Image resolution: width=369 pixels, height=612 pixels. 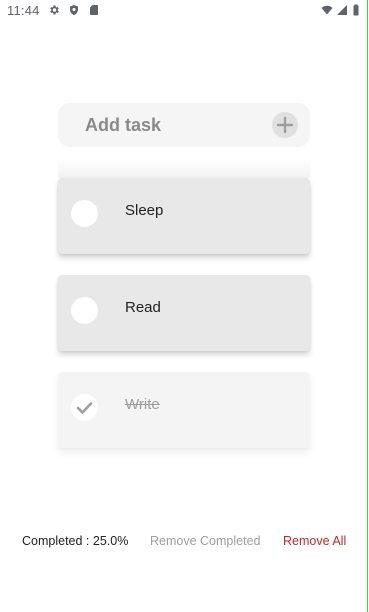 I want to click on add-task-bar: Add task, so click(x=184, y=125).